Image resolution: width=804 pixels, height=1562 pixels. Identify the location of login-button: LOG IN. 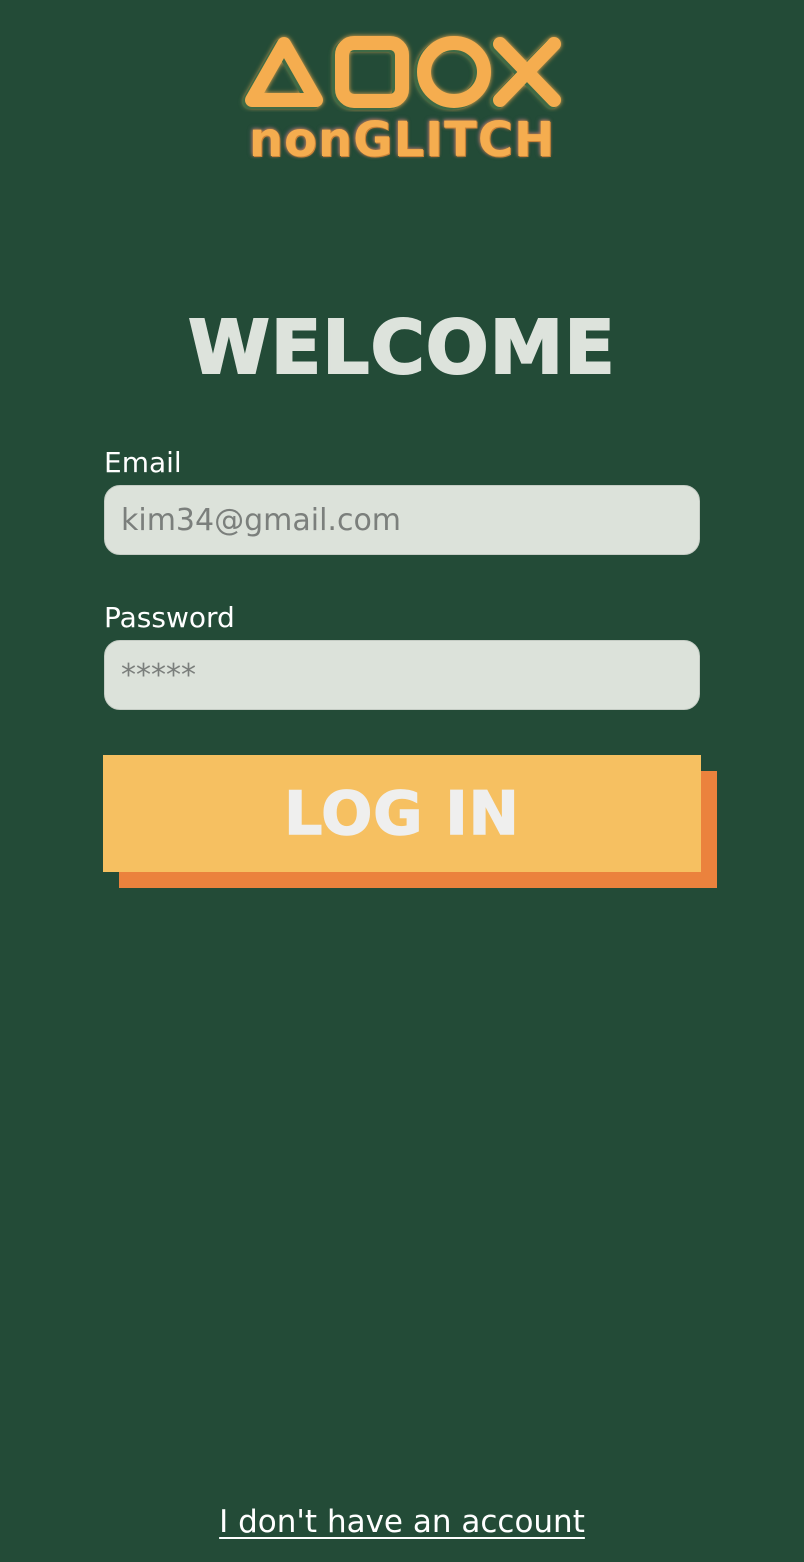
(402, 813).